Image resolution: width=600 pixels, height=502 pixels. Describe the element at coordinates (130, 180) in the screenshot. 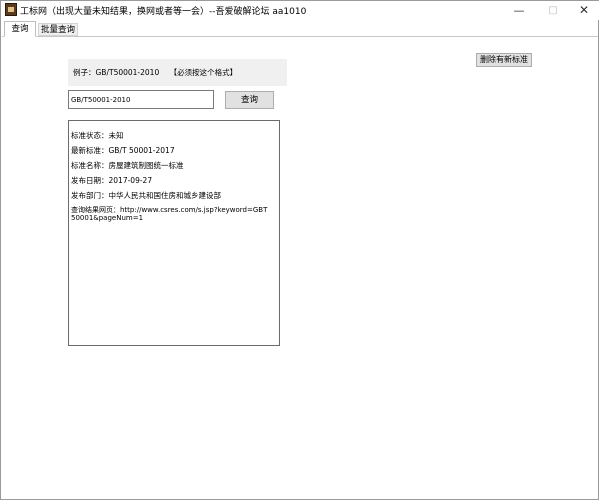

I see `date-value: 2017-09-27` at that location.